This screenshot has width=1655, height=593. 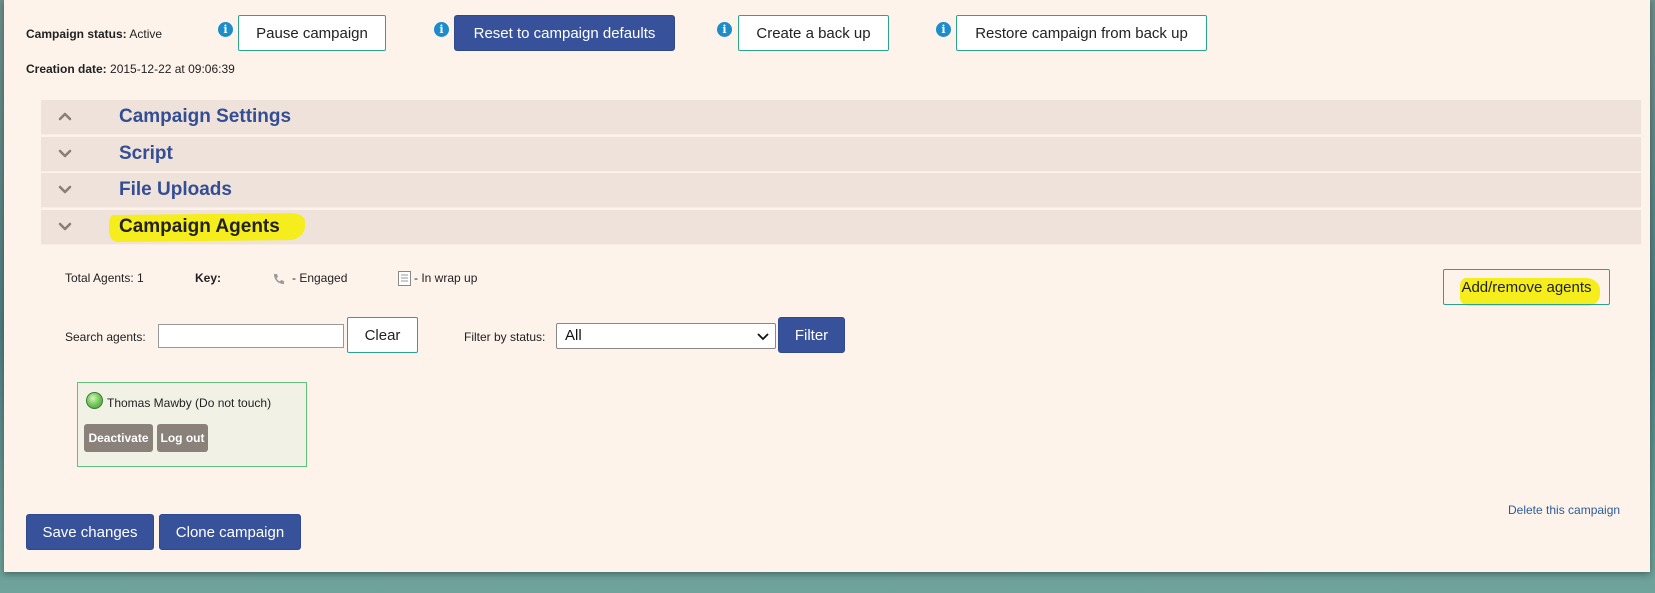 I want to click on accordion-title: File Uploads, so click(x=175, y=189).